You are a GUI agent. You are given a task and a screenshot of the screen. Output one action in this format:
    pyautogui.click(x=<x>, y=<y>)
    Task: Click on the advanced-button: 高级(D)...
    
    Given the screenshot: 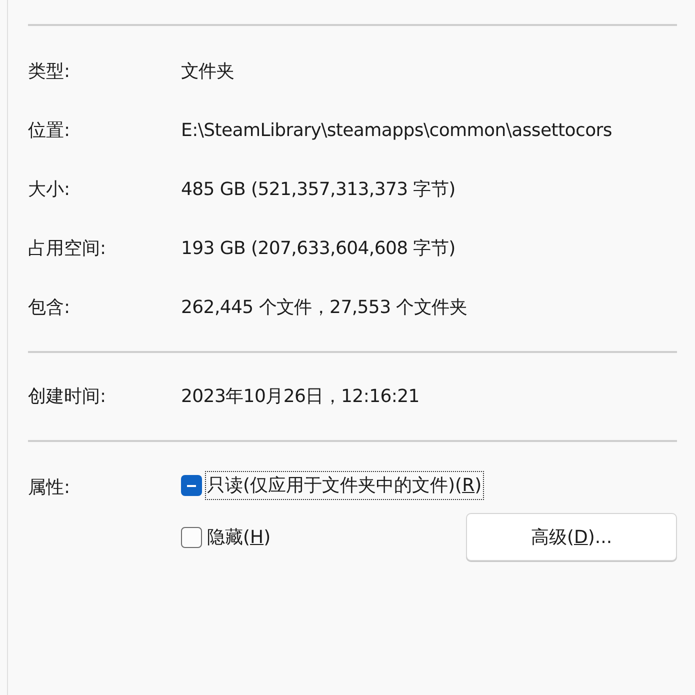 What is the action you would take?
    pyautogui.click(x=571, y=537)
    